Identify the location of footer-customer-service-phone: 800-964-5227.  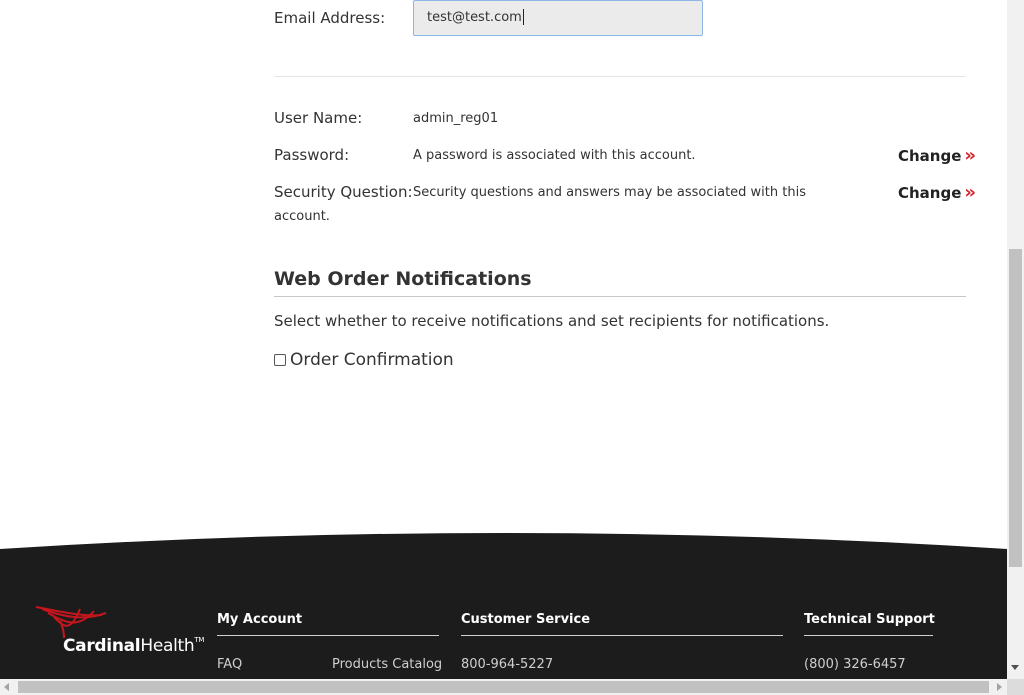
(507, 664).